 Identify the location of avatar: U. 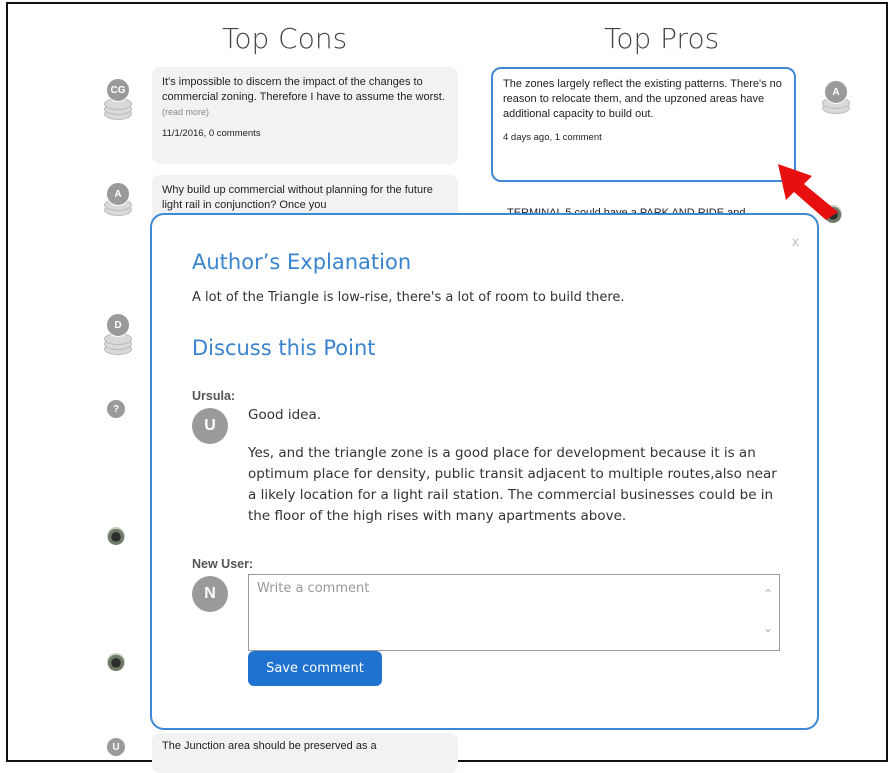
(116, 747).